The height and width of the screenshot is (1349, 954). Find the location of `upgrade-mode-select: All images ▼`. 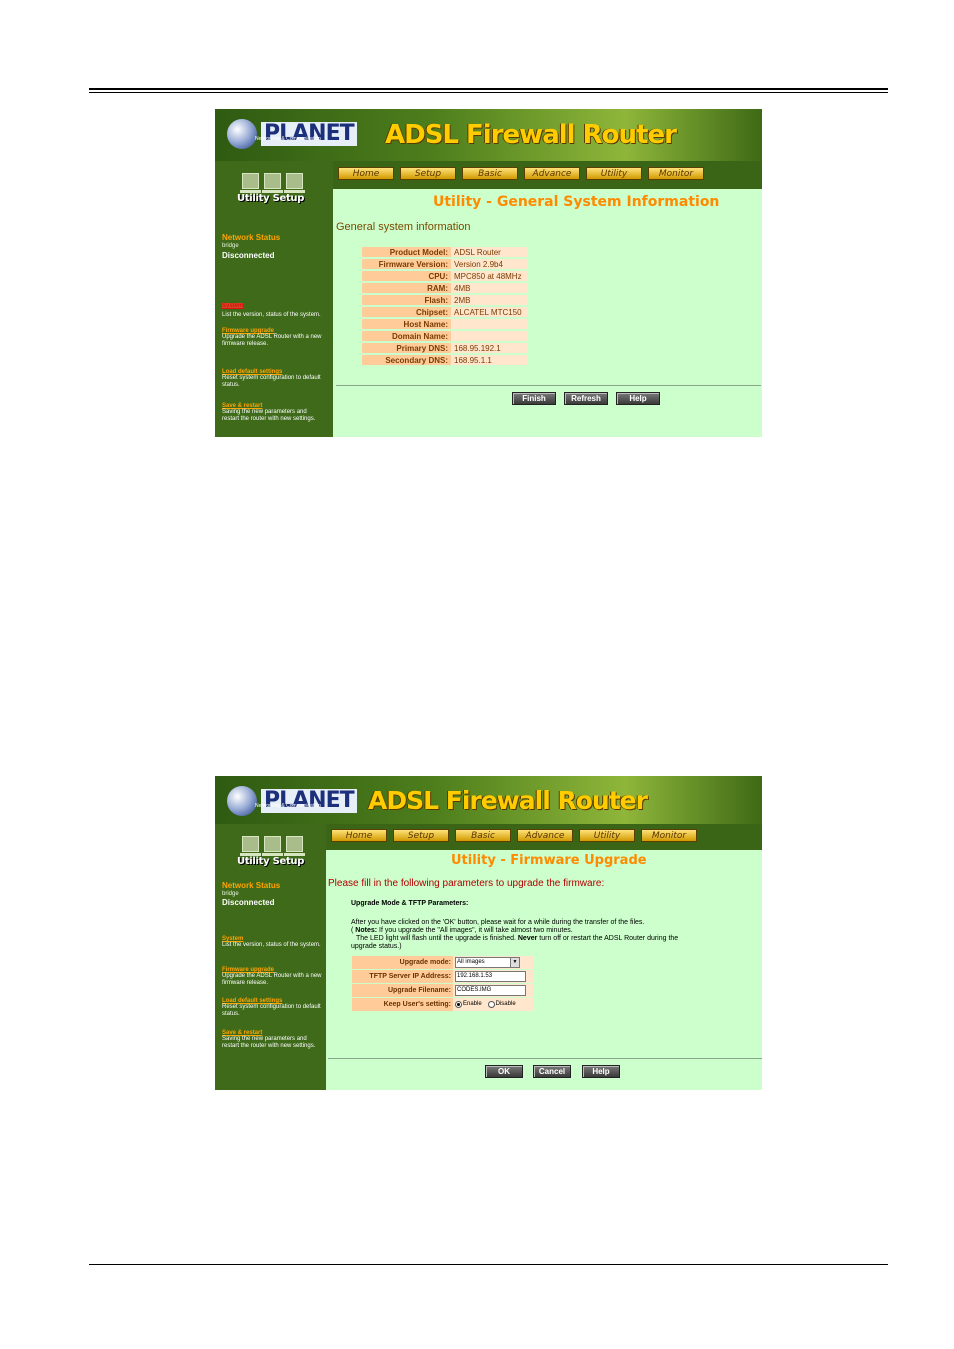

upgrade-mode-select: All images ▼ is located at coordinates (487, 962).